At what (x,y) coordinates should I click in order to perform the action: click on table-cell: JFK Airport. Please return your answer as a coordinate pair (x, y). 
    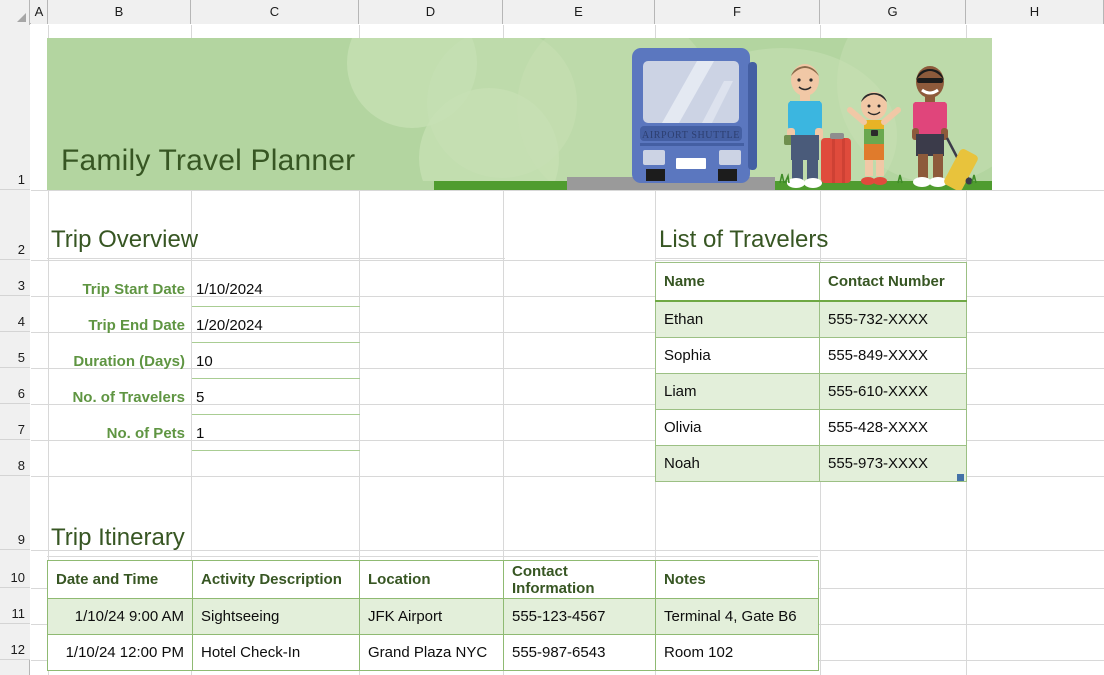
    Looking at the image, I should click on (431, 616).